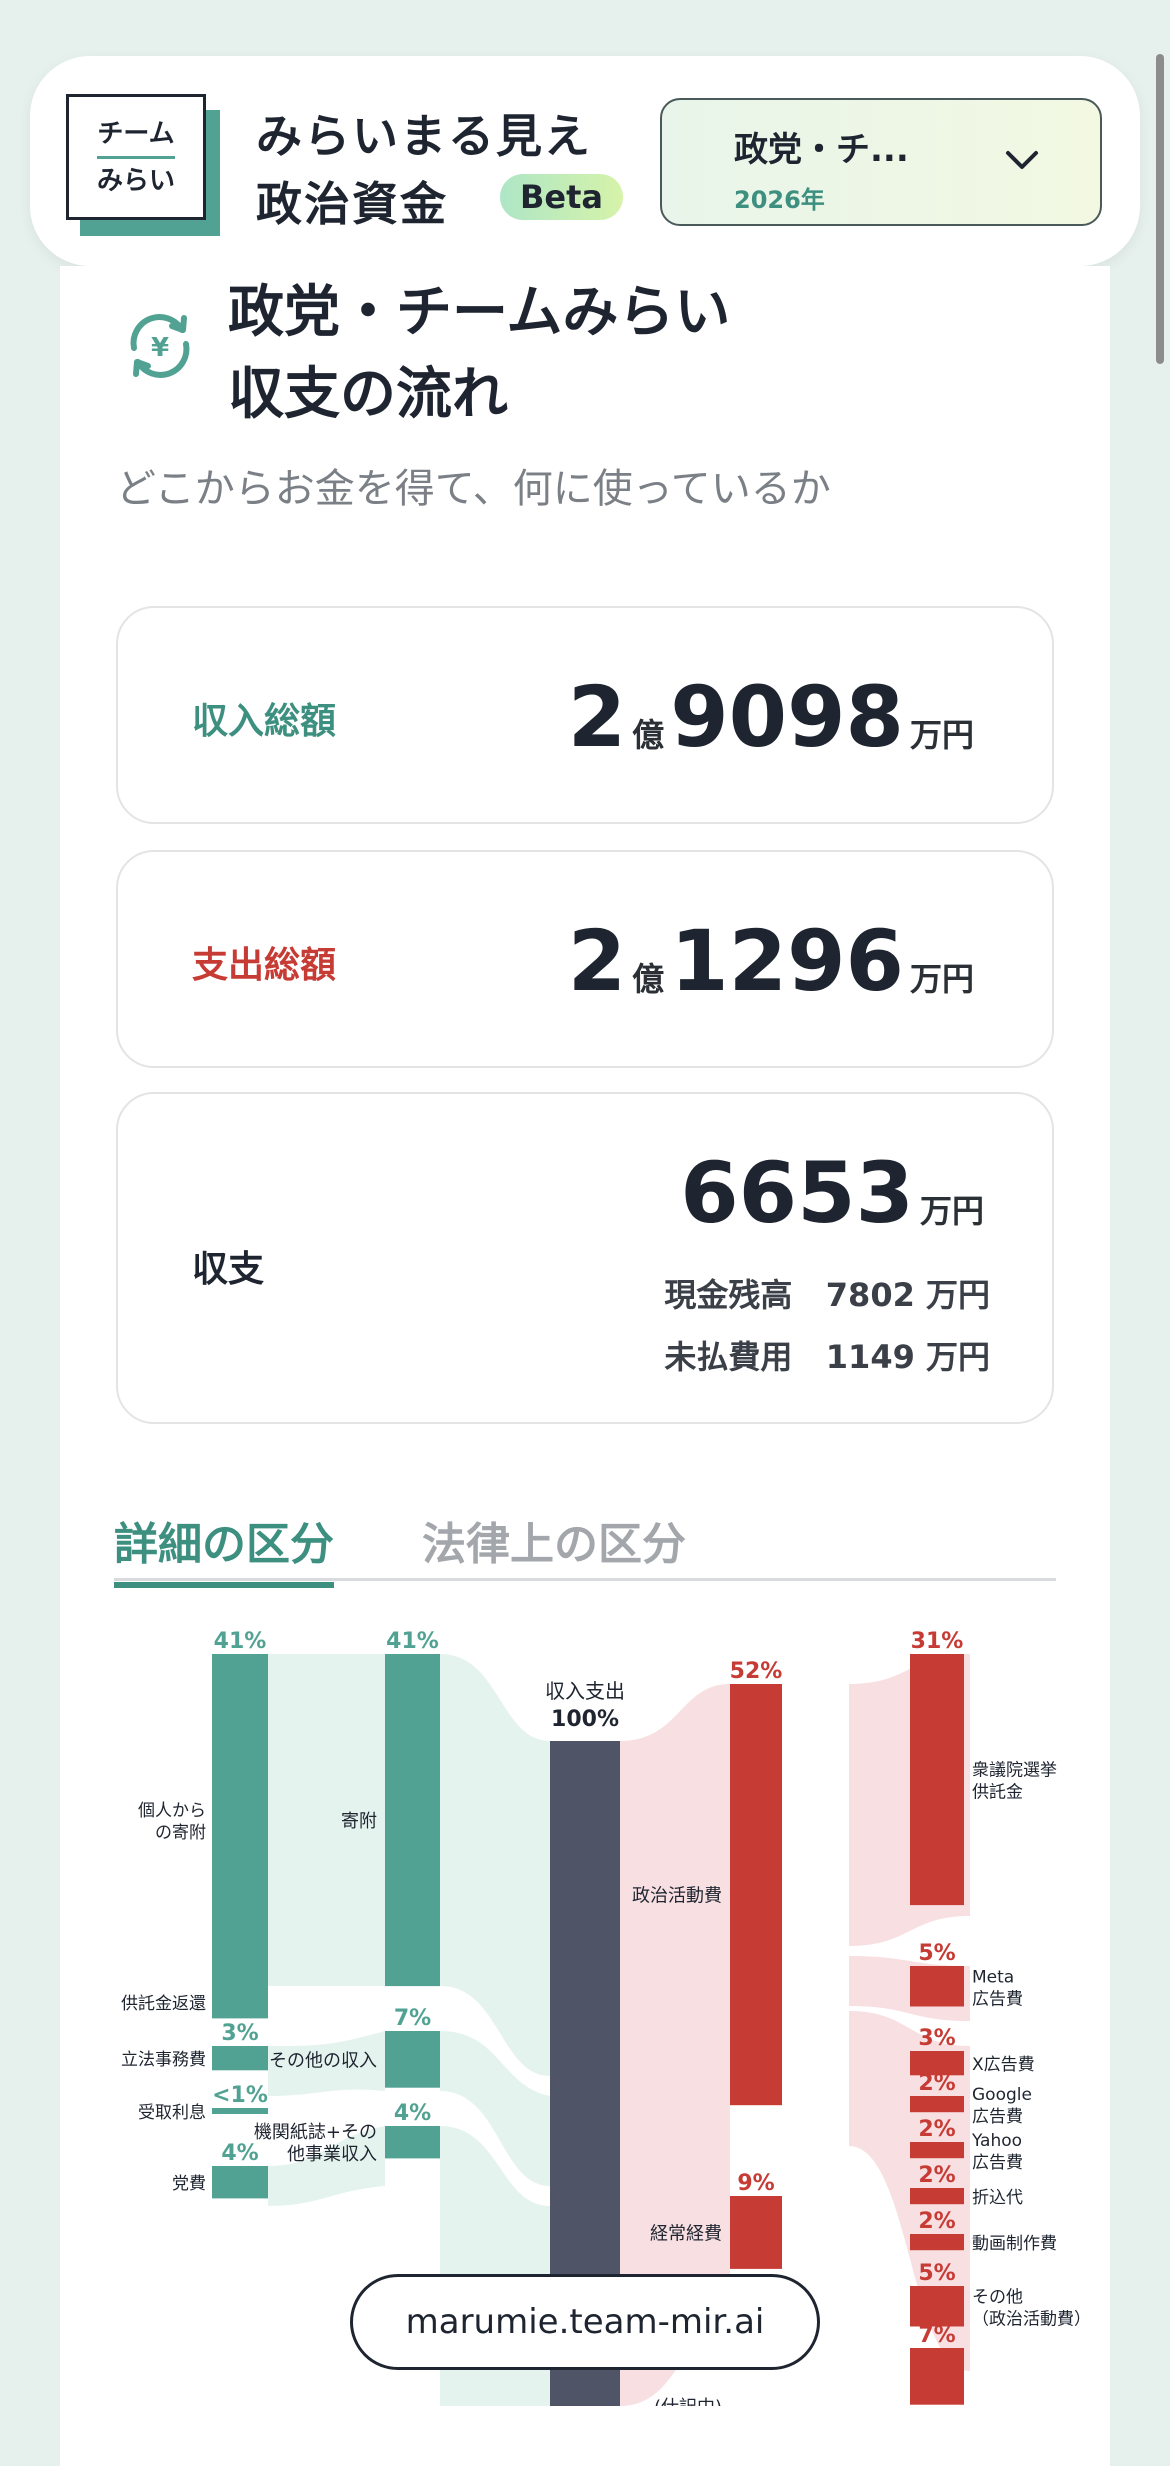 The height and width of the screenshot is (2466, 1170). What do you see at coordinates (264, 965) in the screenshot?
I see `expense-total-label: 支出総額` at bounding box center [264, 965].